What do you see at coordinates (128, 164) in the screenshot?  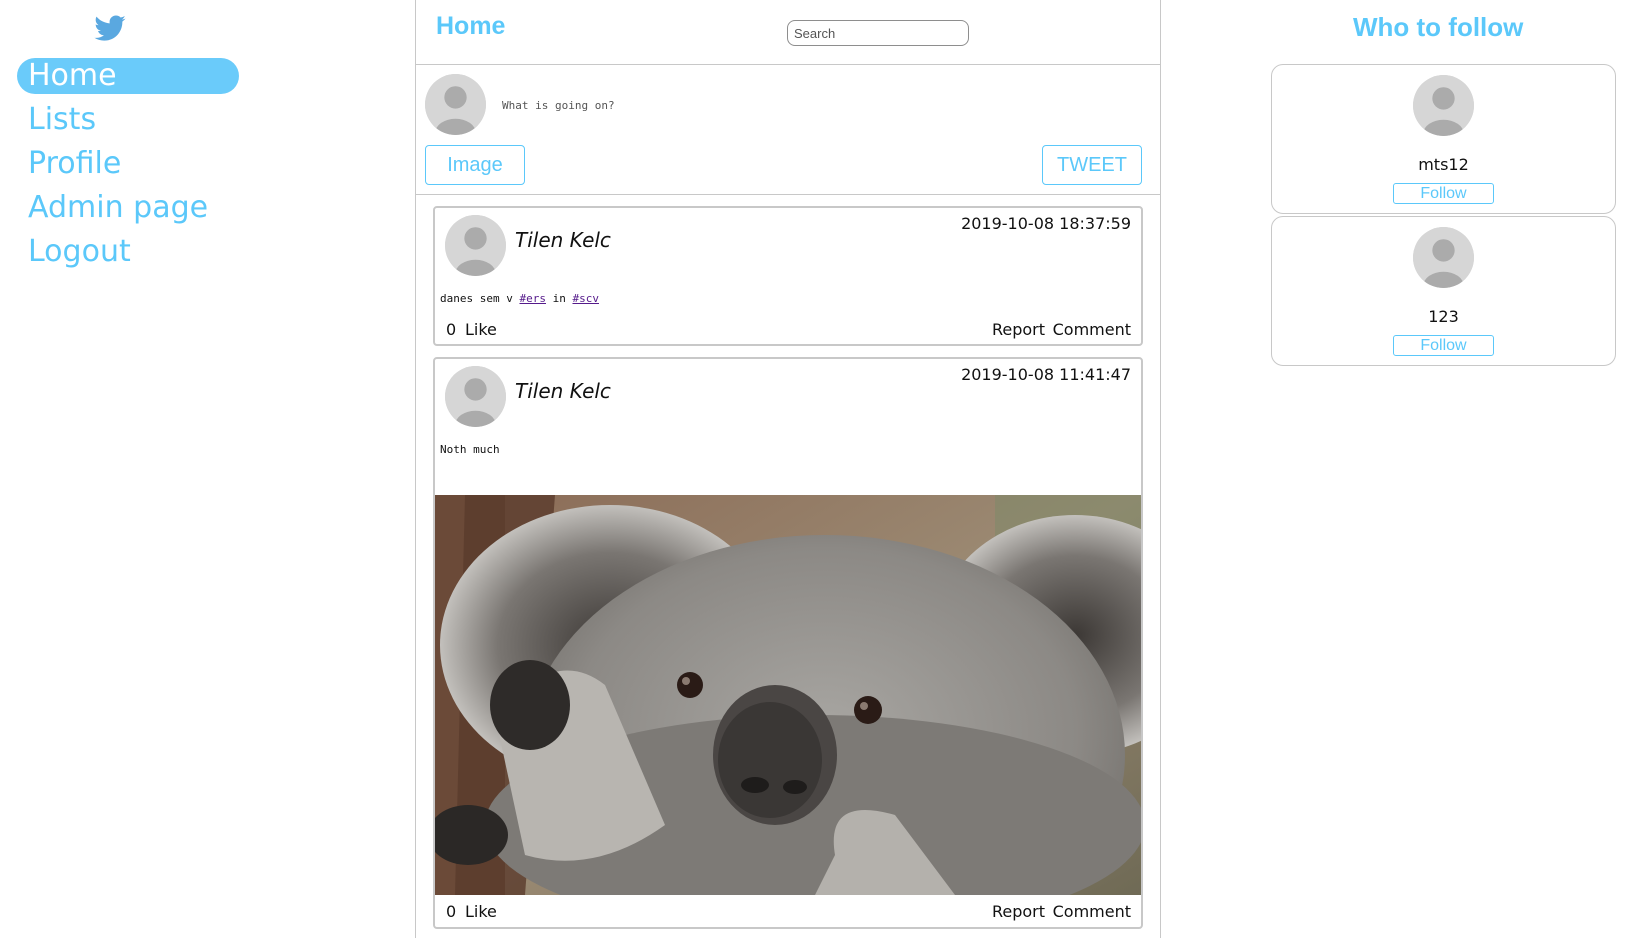 I see `sidebar-item-profile: Profile` at bounding box center [128, 164].